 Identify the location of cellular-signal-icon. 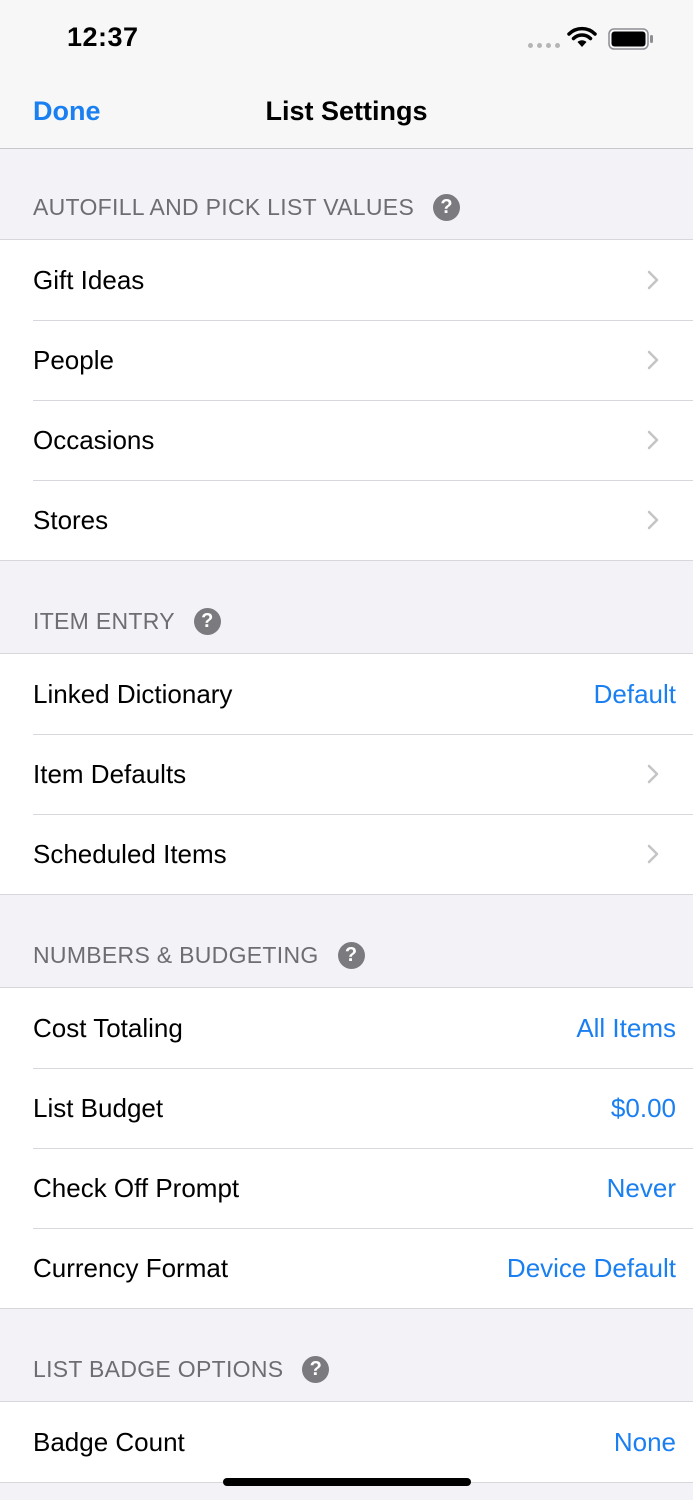
(545, 44).